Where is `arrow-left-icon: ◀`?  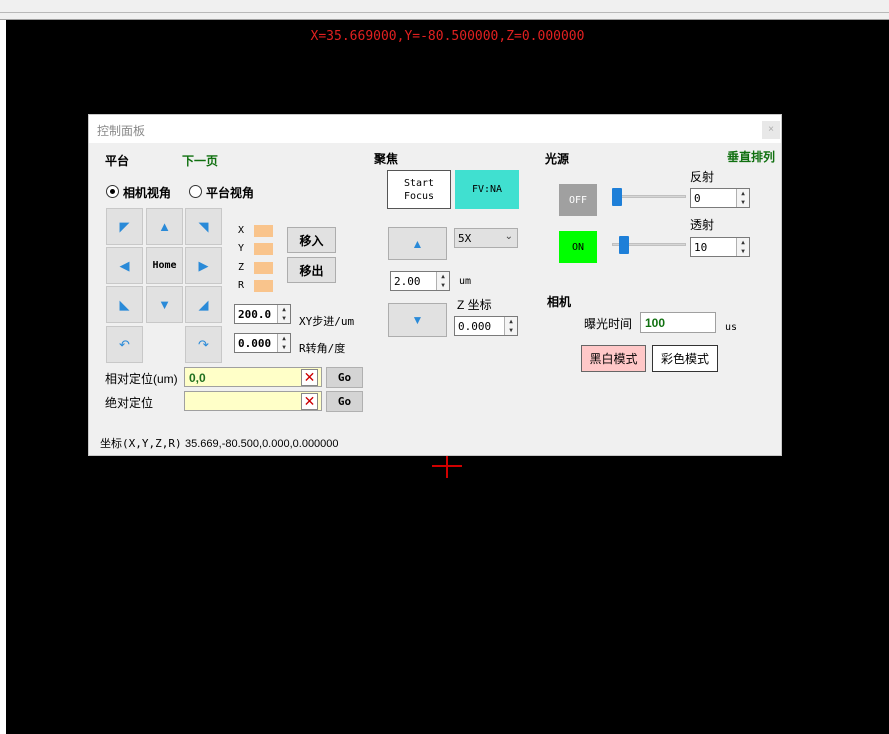
arrow-left-icon: ◀ is located at coordinates (124, 265).